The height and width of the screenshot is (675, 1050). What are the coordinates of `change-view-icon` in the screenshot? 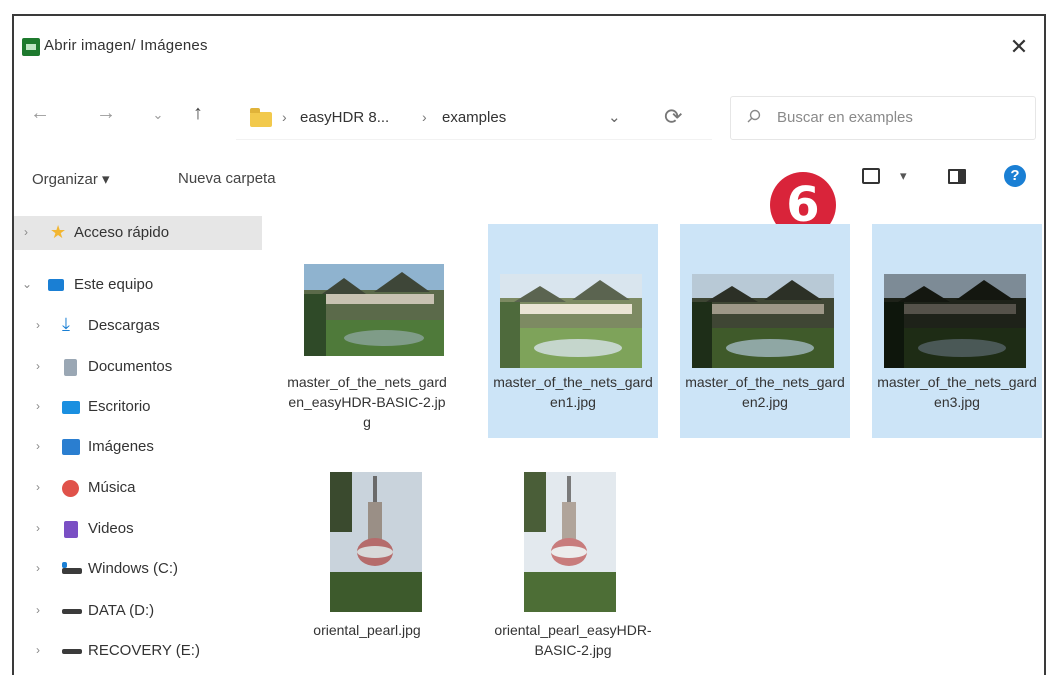 It's located at (871, 176).